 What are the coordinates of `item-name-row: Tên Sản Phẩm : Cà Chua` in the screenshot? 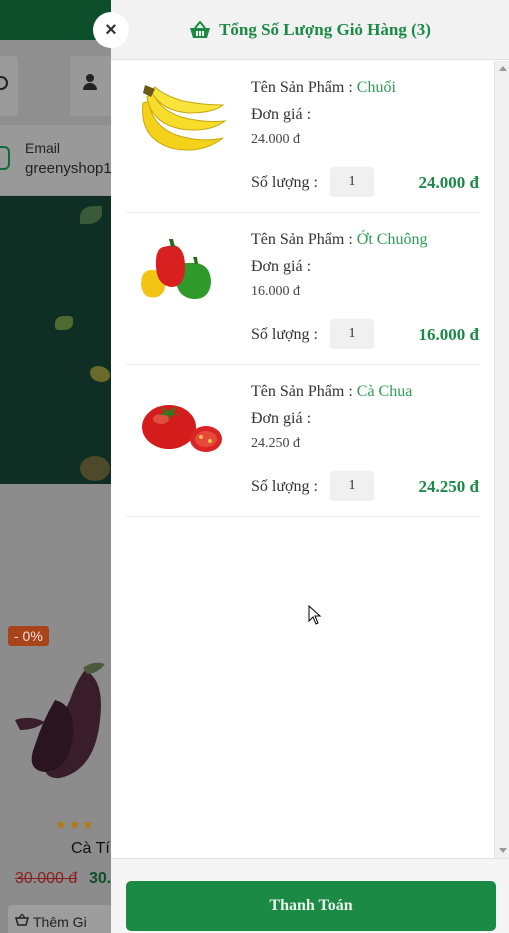 It's located at (331, 392).